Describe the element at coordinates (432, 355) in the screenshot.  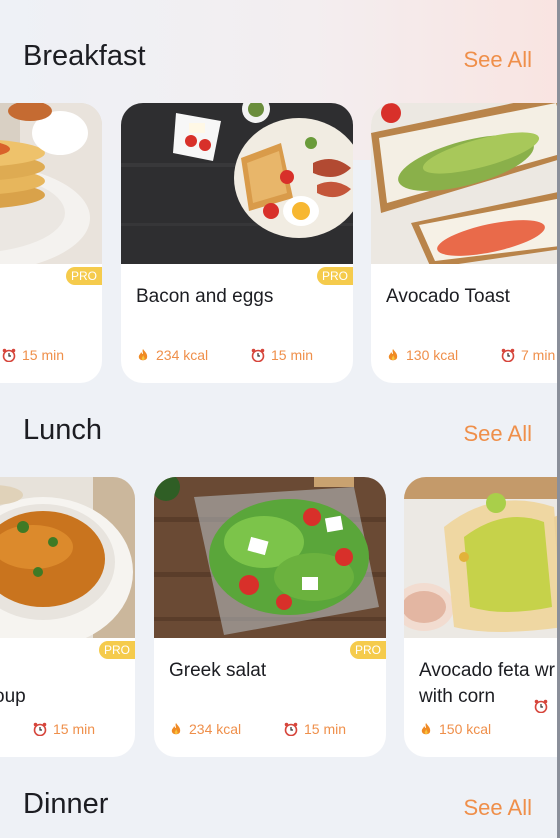
I see `calories-value: 130 kcal` at that location.